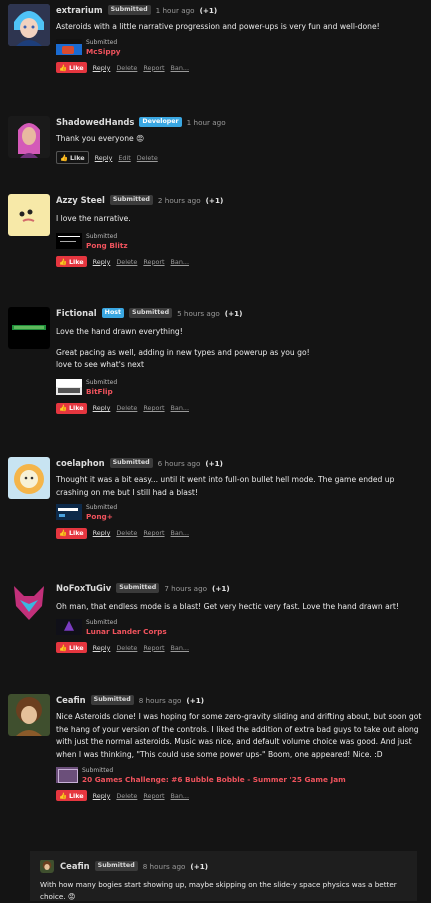 Image resolution: width=431 pixels, height=903 pixels. I want to click on username: ShadowedHands, so click(95, 122).